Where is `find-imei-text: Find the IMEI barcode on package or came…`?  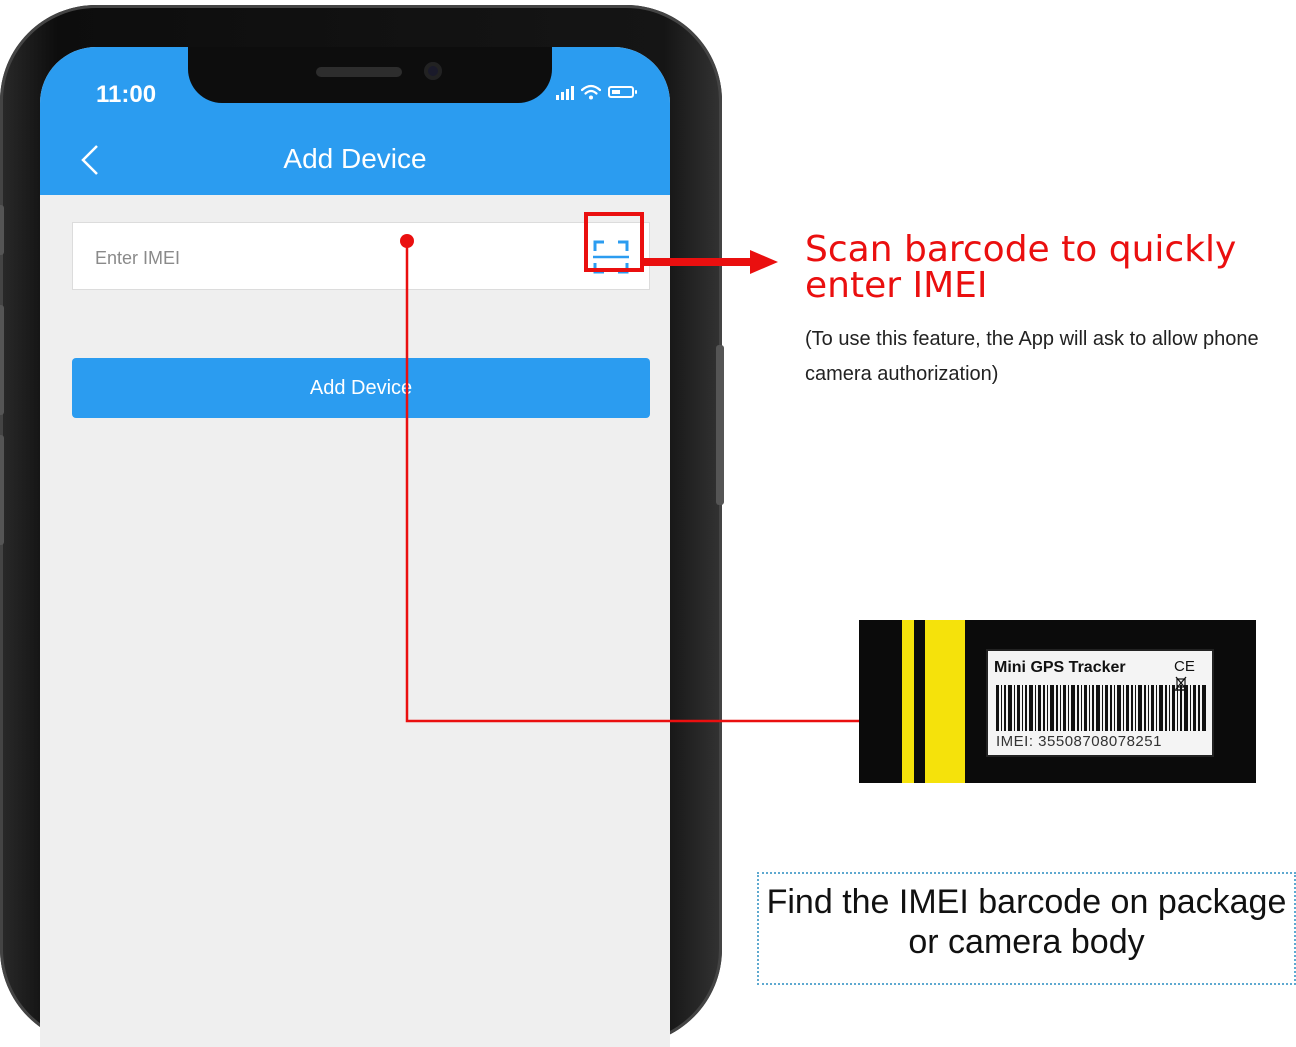 find-imei-text: Find the IMEI barcode on package or came… is located at coordinates (1026, 922).